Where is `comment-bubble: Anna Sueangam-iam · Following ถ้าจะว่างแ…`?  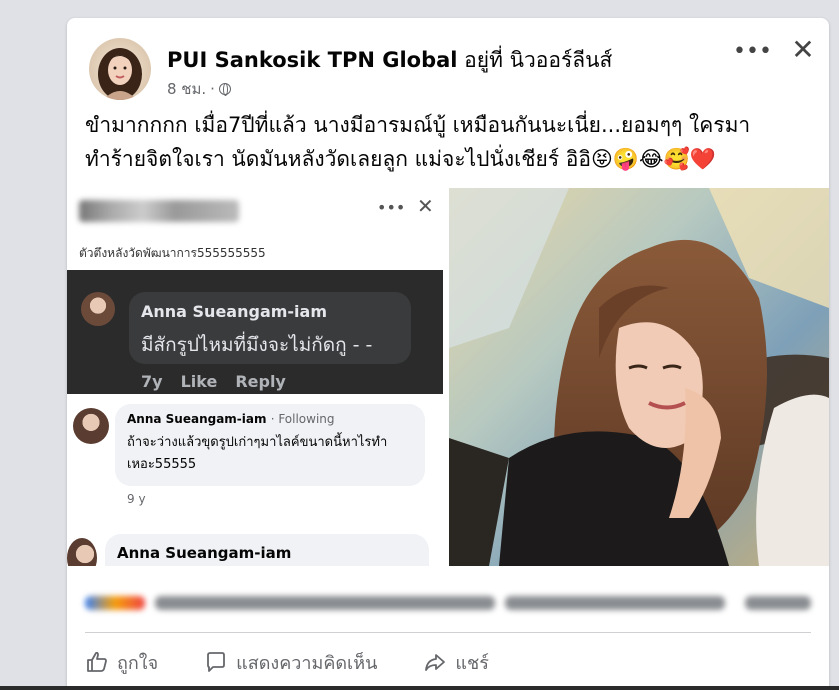 comment-bubble: Anna Sueangam-iam · Following ถ้าจะว่างแ… is located at coordinates (270, 445).